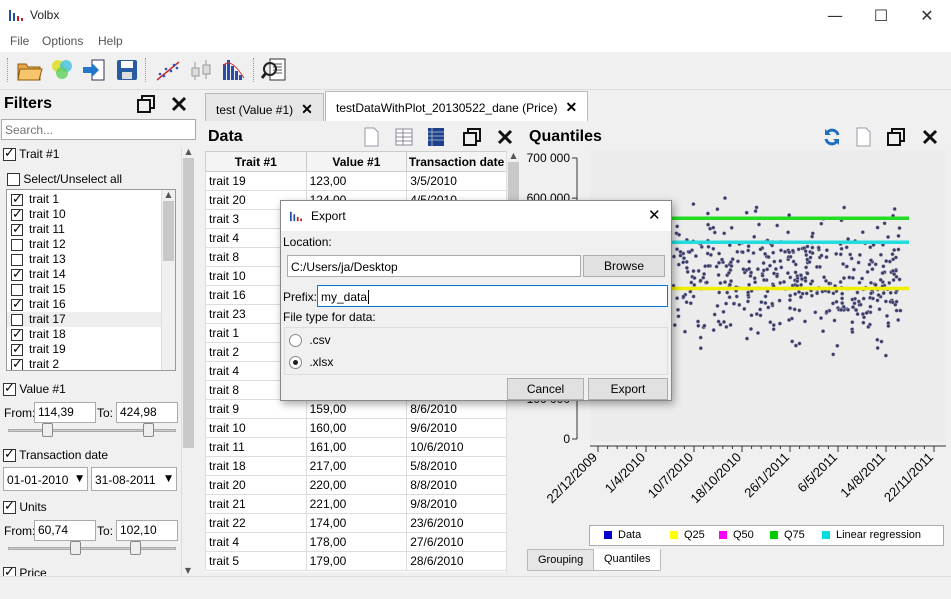 The width and height of the screenshot is (951, 599). What do you see at coordinates (91, 214) in the screenshot?
I see `trait-list-item: trait 10` at bounding box center [91, 214].